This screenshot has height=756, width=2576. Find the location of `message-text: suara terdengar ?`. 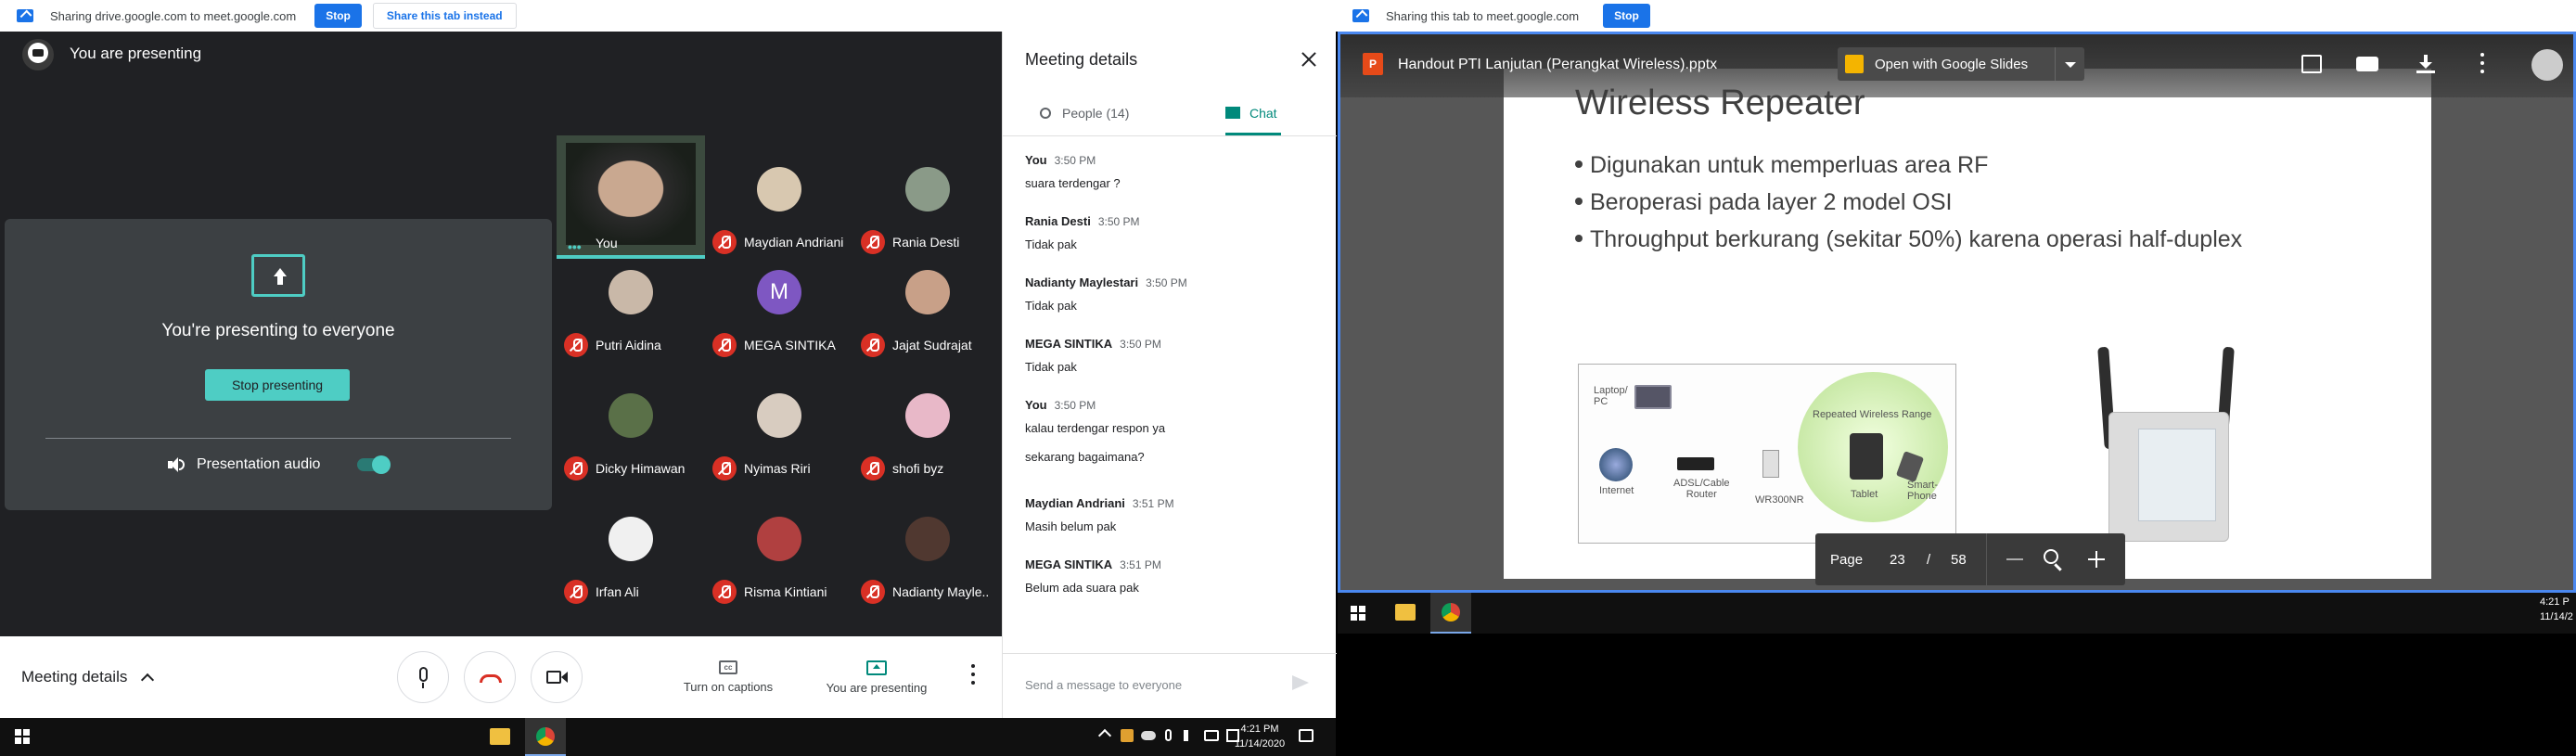

message-text: suara terdengar ? is located at coordinates (1073, 183).